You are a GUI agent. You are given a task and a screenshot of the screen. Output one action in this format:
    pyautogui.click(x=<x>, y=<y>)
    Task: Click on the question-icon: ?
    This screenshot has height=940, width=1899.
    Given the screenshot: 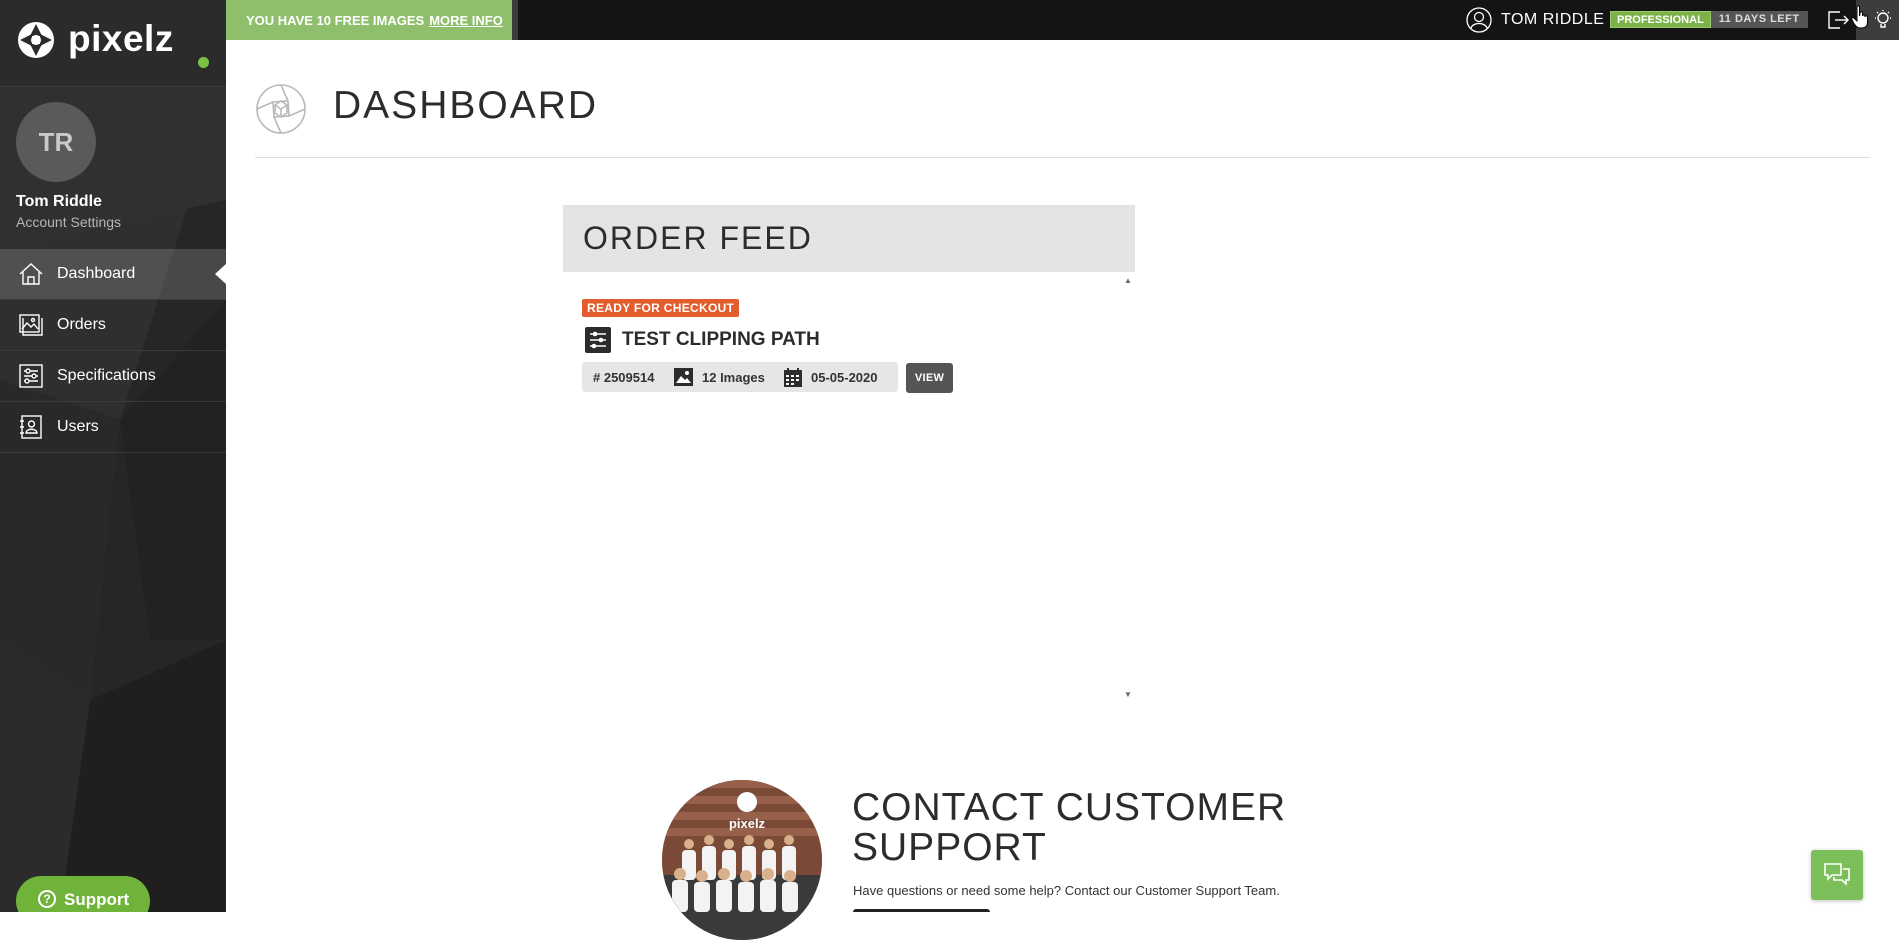 What is the action you would take?
    pyautogui.click(x=47, y=899)
    